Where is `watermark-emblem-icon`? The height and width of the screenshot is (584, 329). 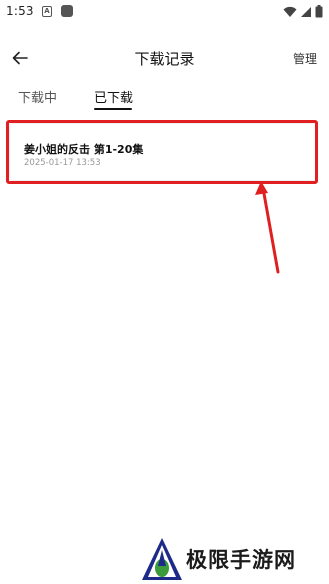
watermark-emblem-icon is located at coordinates (162, 559).